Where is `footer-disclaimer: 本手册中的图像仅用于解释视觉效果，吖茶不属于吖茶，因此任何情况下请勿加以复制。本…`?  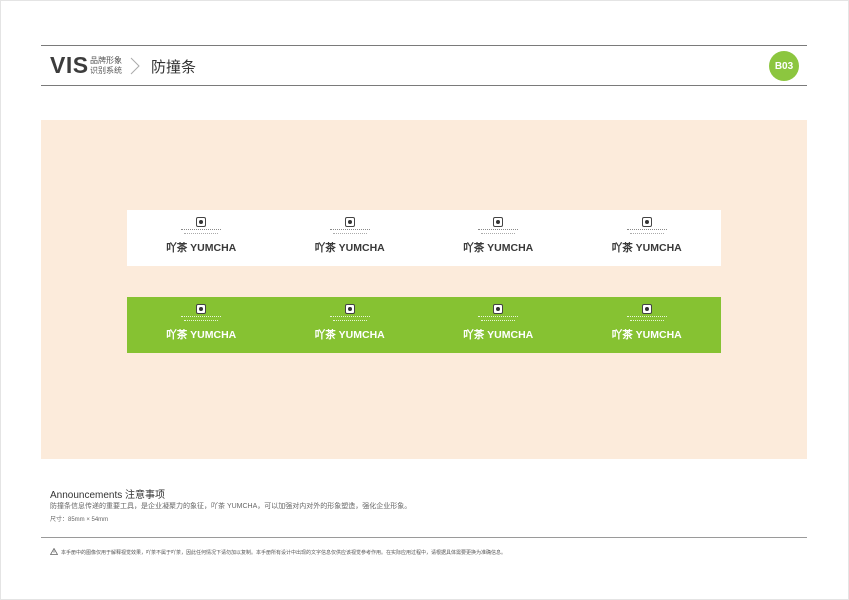
footer-disclaimer: 本手册中的图像仅用于解释视觉效果，吖茶不属于吖茶，因此任何情况下请勿加以复制。本… is located at coordinates (284, 553).